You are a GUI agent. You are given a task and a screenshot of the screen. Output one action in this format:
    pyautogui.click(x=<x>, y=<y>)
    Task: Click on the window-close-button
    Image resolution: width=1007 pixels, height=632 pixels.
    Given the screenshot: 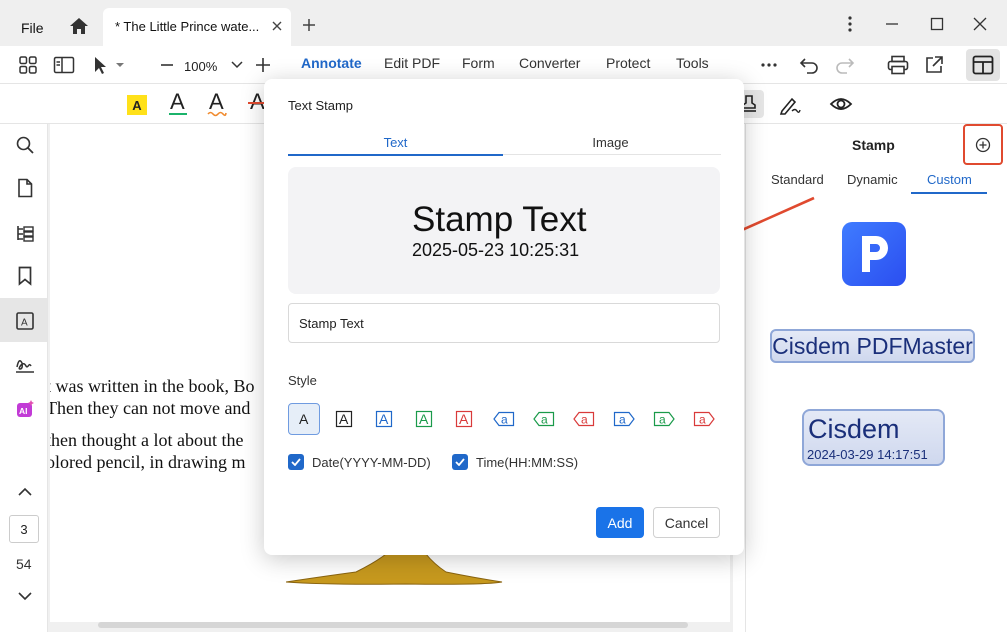 What is the action you would take?
    pyautogui.click(x=980, y=24)
    